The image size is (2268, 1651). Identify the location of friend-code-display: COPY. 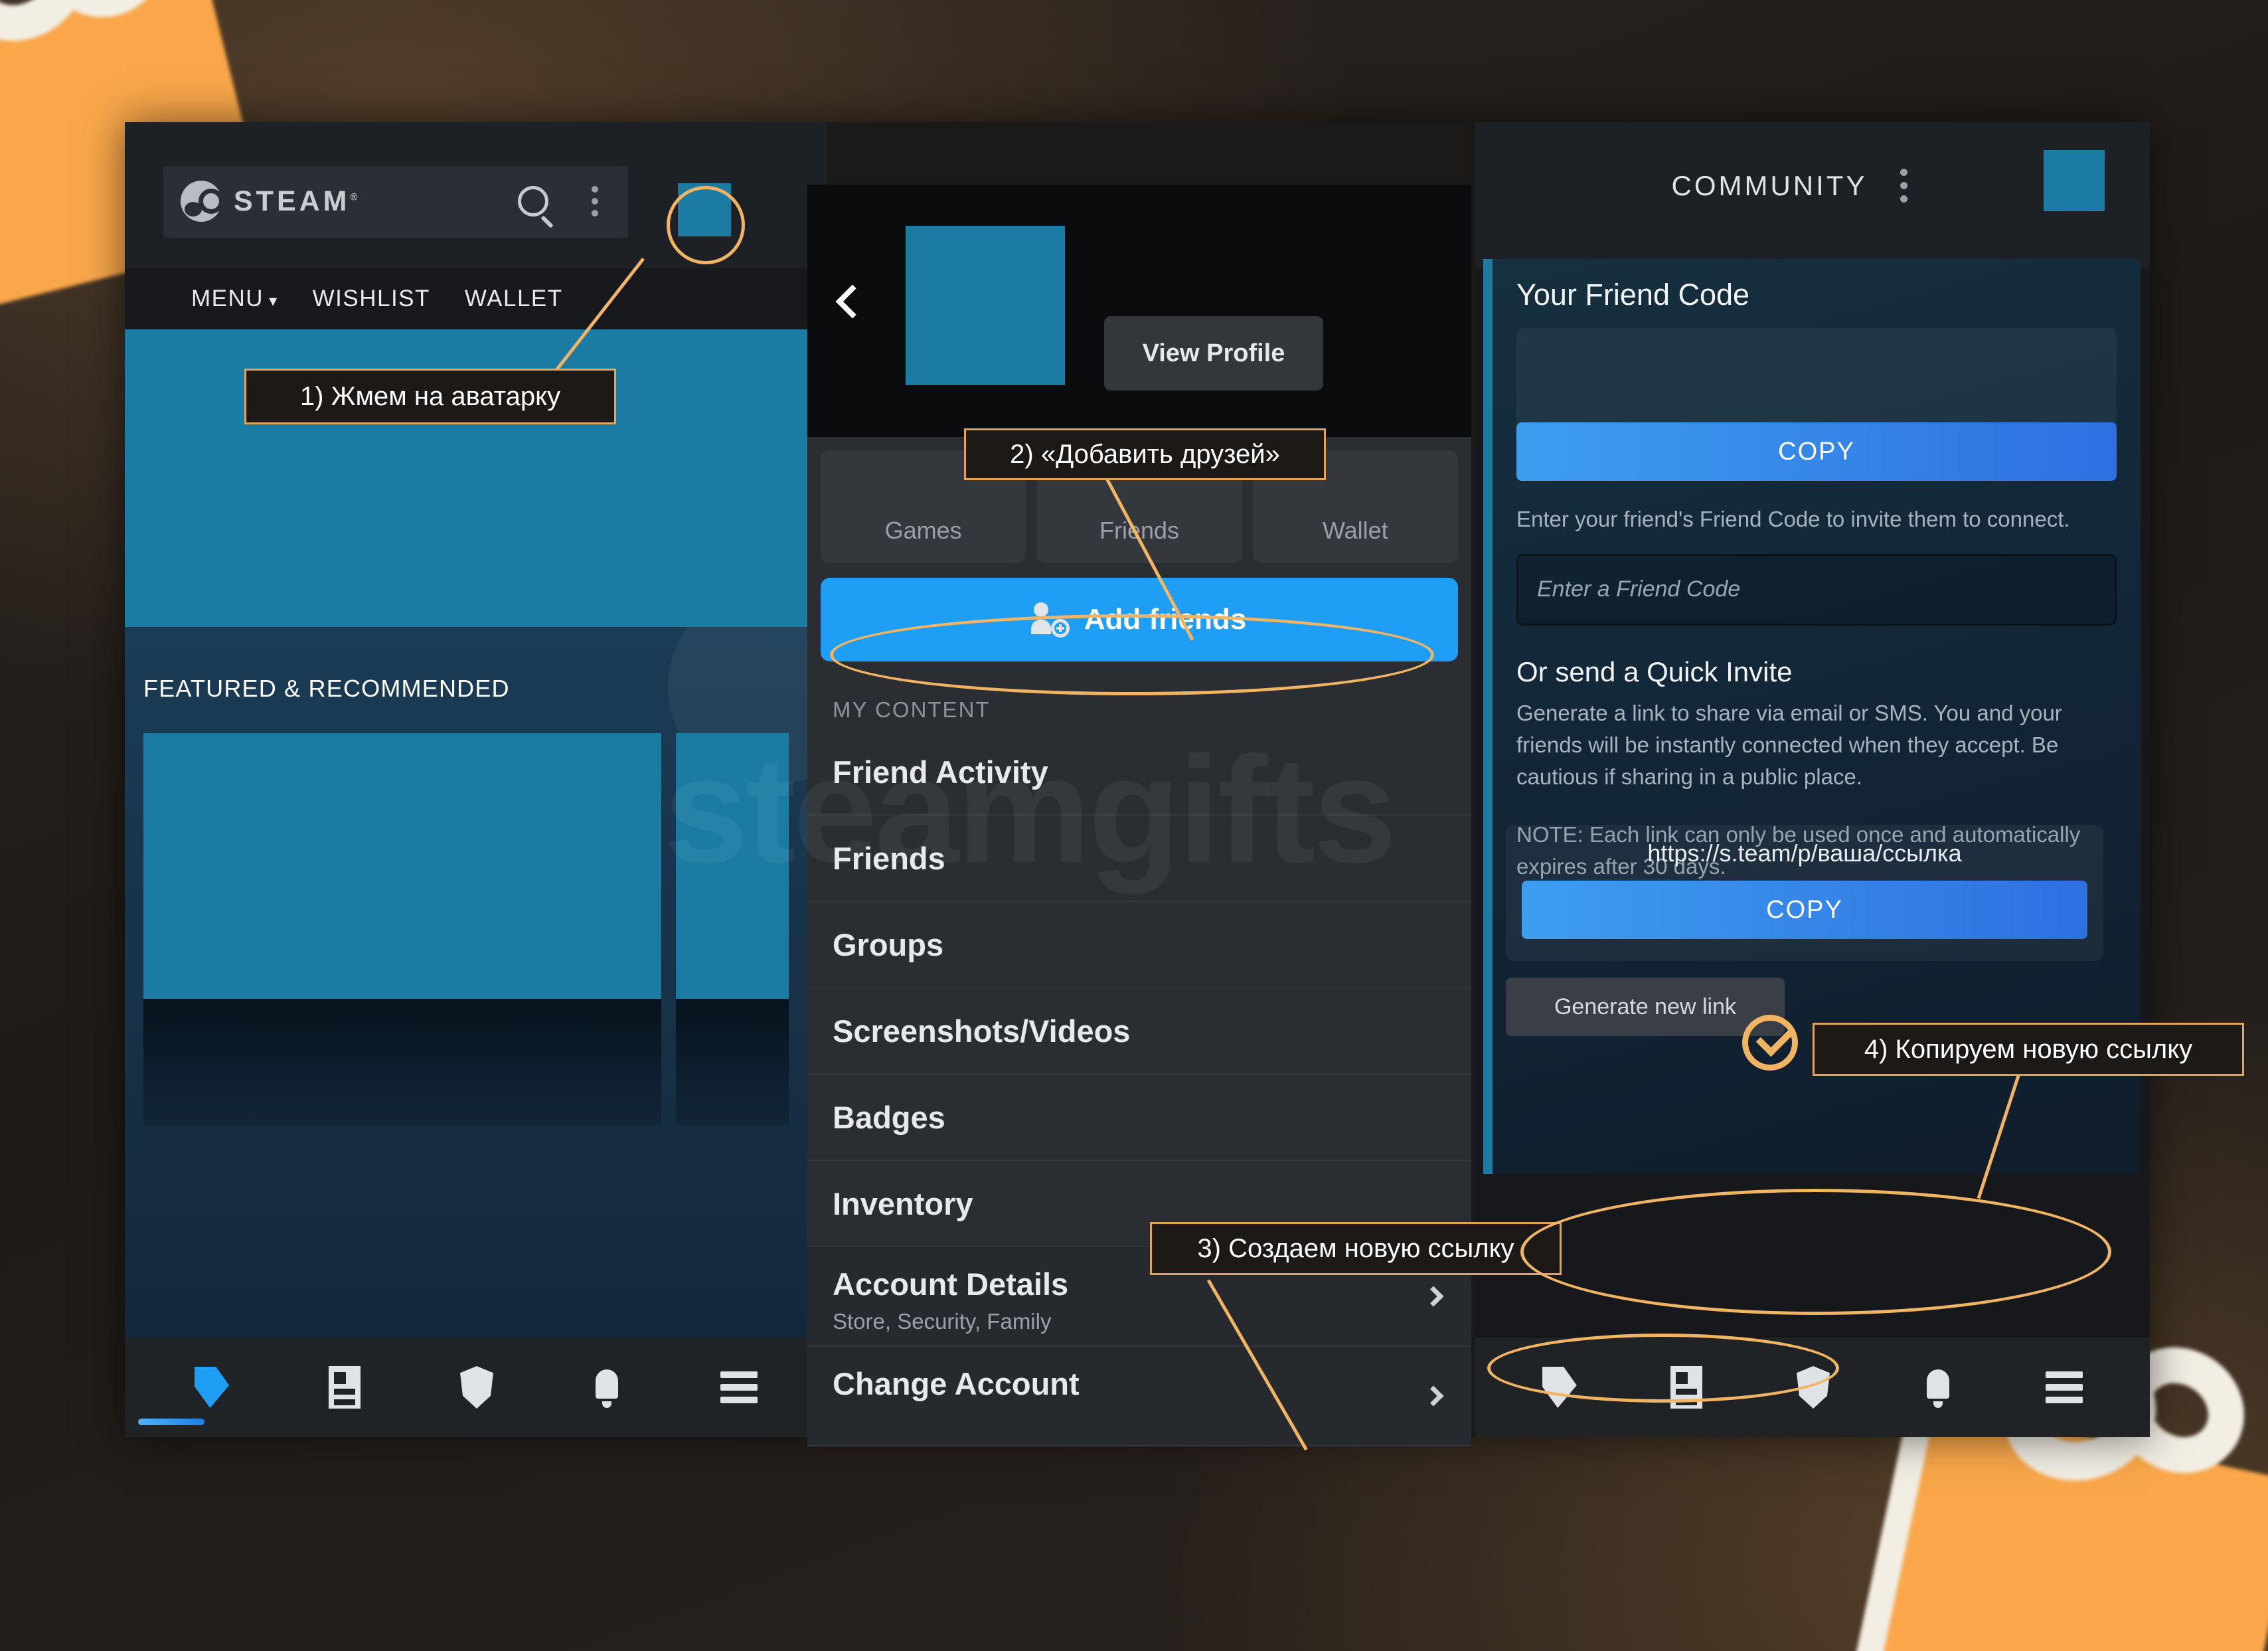
(1816, 404).